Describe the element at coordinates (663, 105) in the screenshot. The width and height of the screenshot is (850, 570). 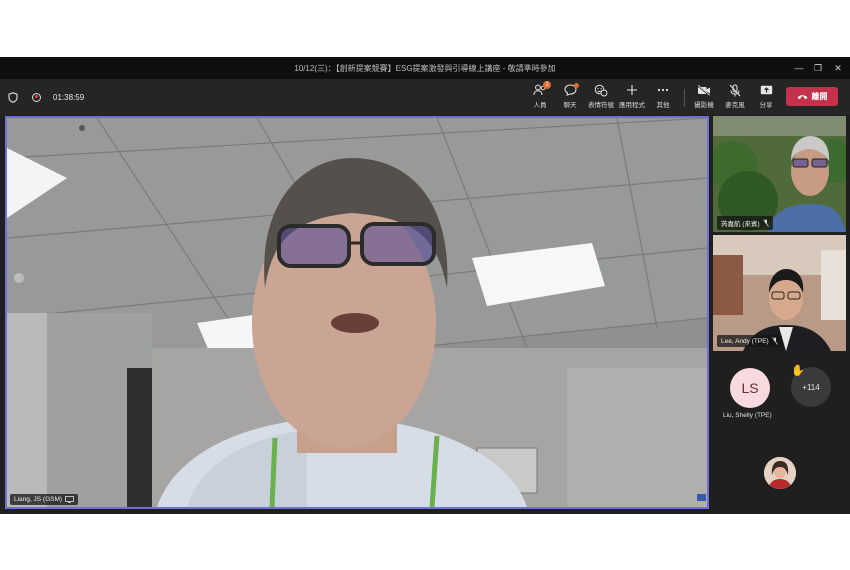
I see `more-label: 其他` at that location.